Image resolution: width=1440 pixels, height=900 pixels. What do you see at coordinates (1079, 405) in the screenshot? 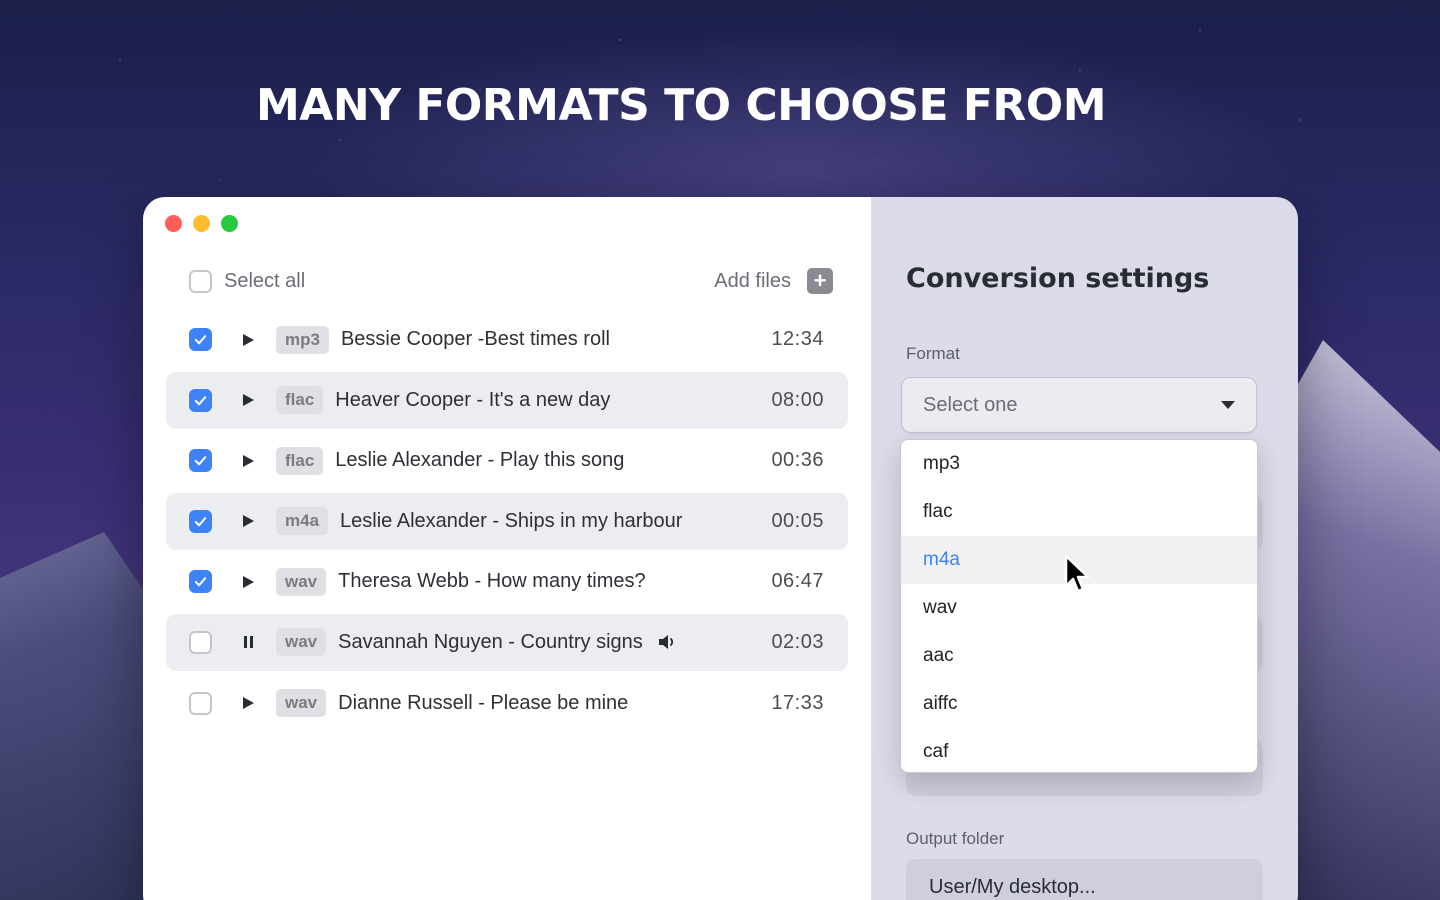
I see `format-select: Select one` at bounding box center [1079, 405].